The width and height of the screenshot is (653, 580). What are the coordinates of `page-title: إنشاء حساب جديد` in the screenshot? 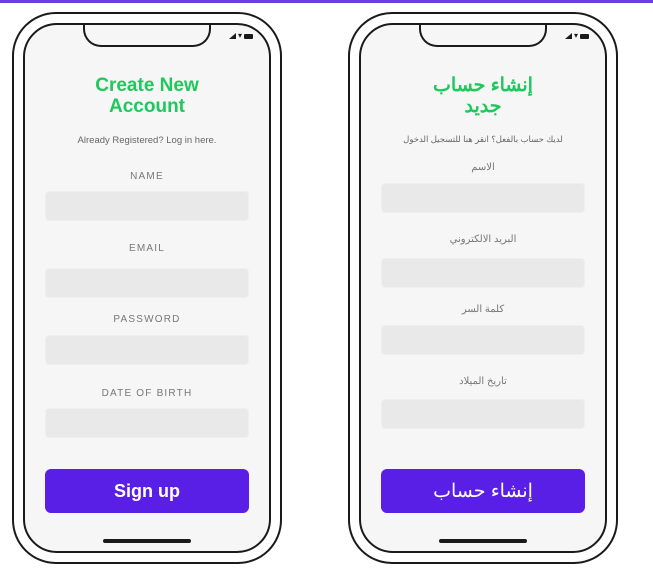 It's located at (483, 96).